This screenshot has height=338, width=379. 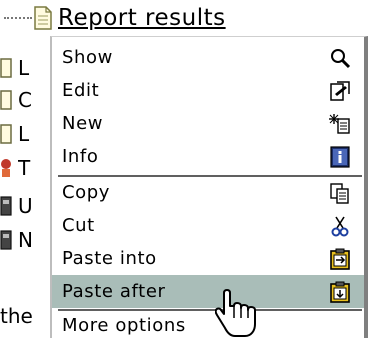 What do you see at coordinates (208, 291) in the screenshot?
I see `menu-item-paste-after: Paste after` at bounding box center [208, 291].